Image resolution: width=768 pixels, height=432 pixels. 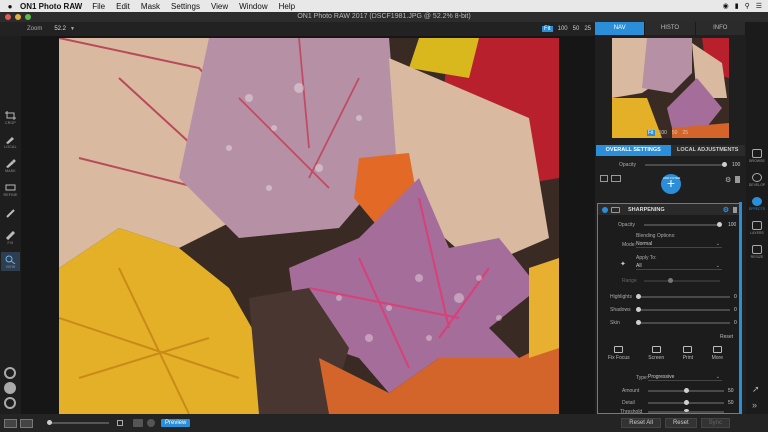 What do you see at coordinates (616, 178) in the screenshot?
I see `eye-icon` at bounding box center [616, 178].